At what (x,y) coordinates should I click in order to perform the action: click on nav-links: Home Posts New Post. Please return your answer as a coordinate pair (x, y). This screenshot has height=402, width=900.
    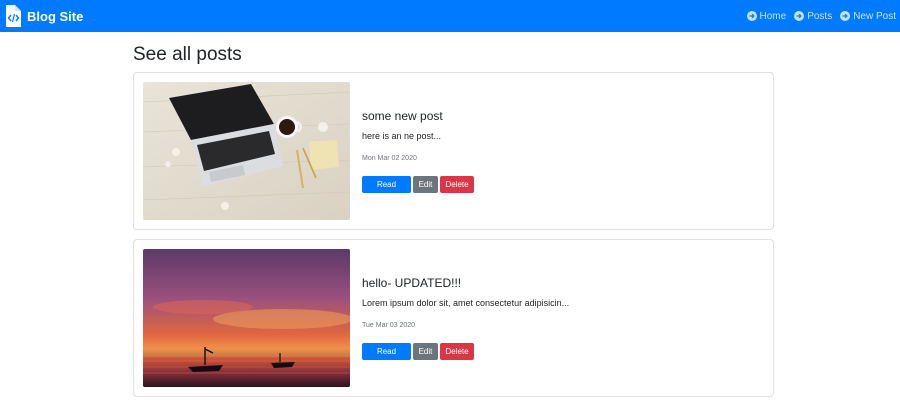
    Looking at the image, I should click on (817, 16).